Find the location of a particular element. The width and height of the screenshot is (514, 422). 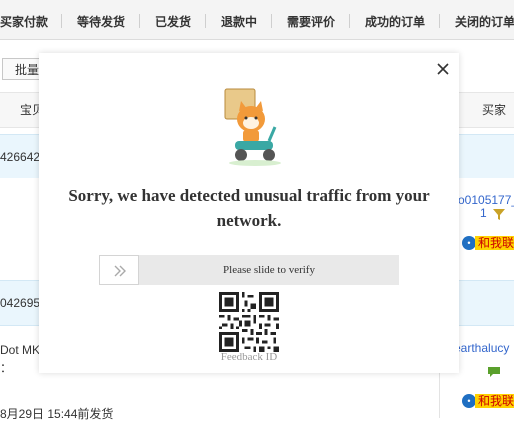

slider-instruction: Please slide to verify is located at coordinates (269, 270).